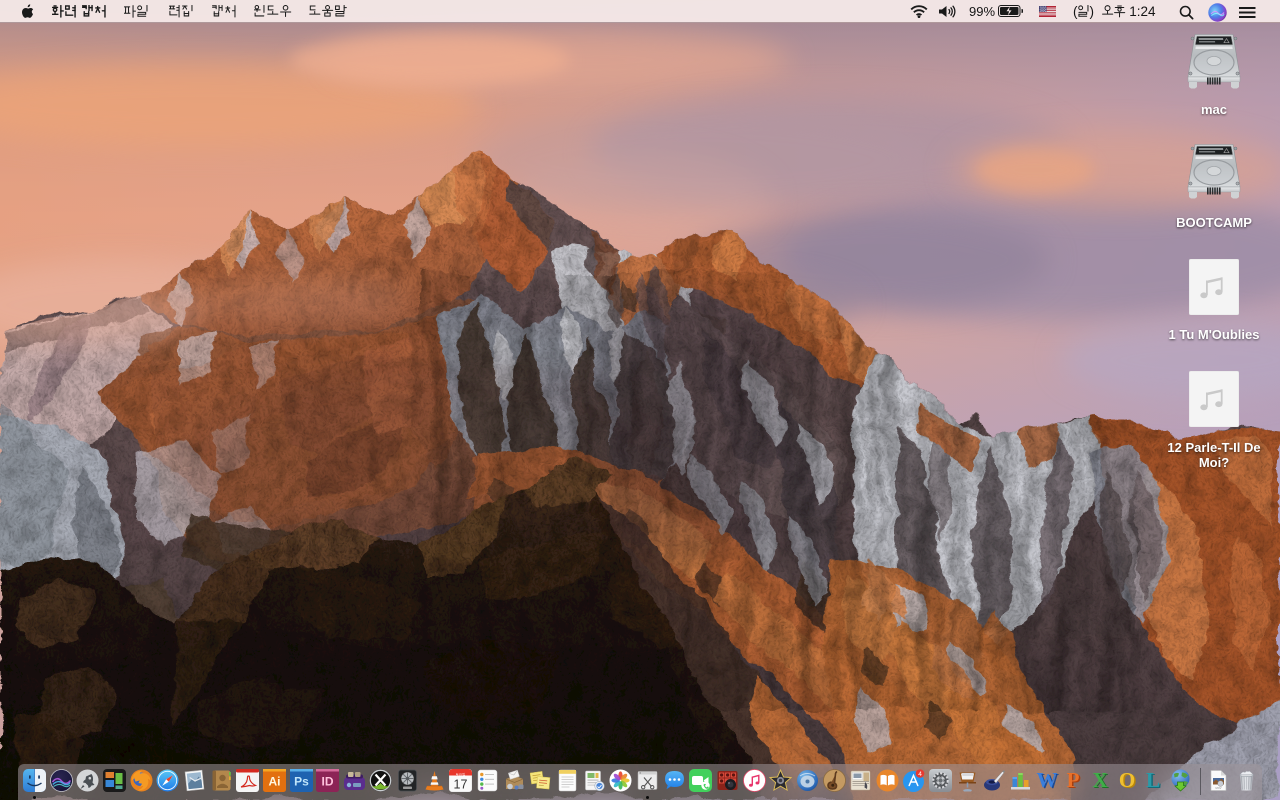  What do you see at coordinates (274, 782) in the screenshot?
I see `svg-text: Ai` at bounding box center [274, 782].